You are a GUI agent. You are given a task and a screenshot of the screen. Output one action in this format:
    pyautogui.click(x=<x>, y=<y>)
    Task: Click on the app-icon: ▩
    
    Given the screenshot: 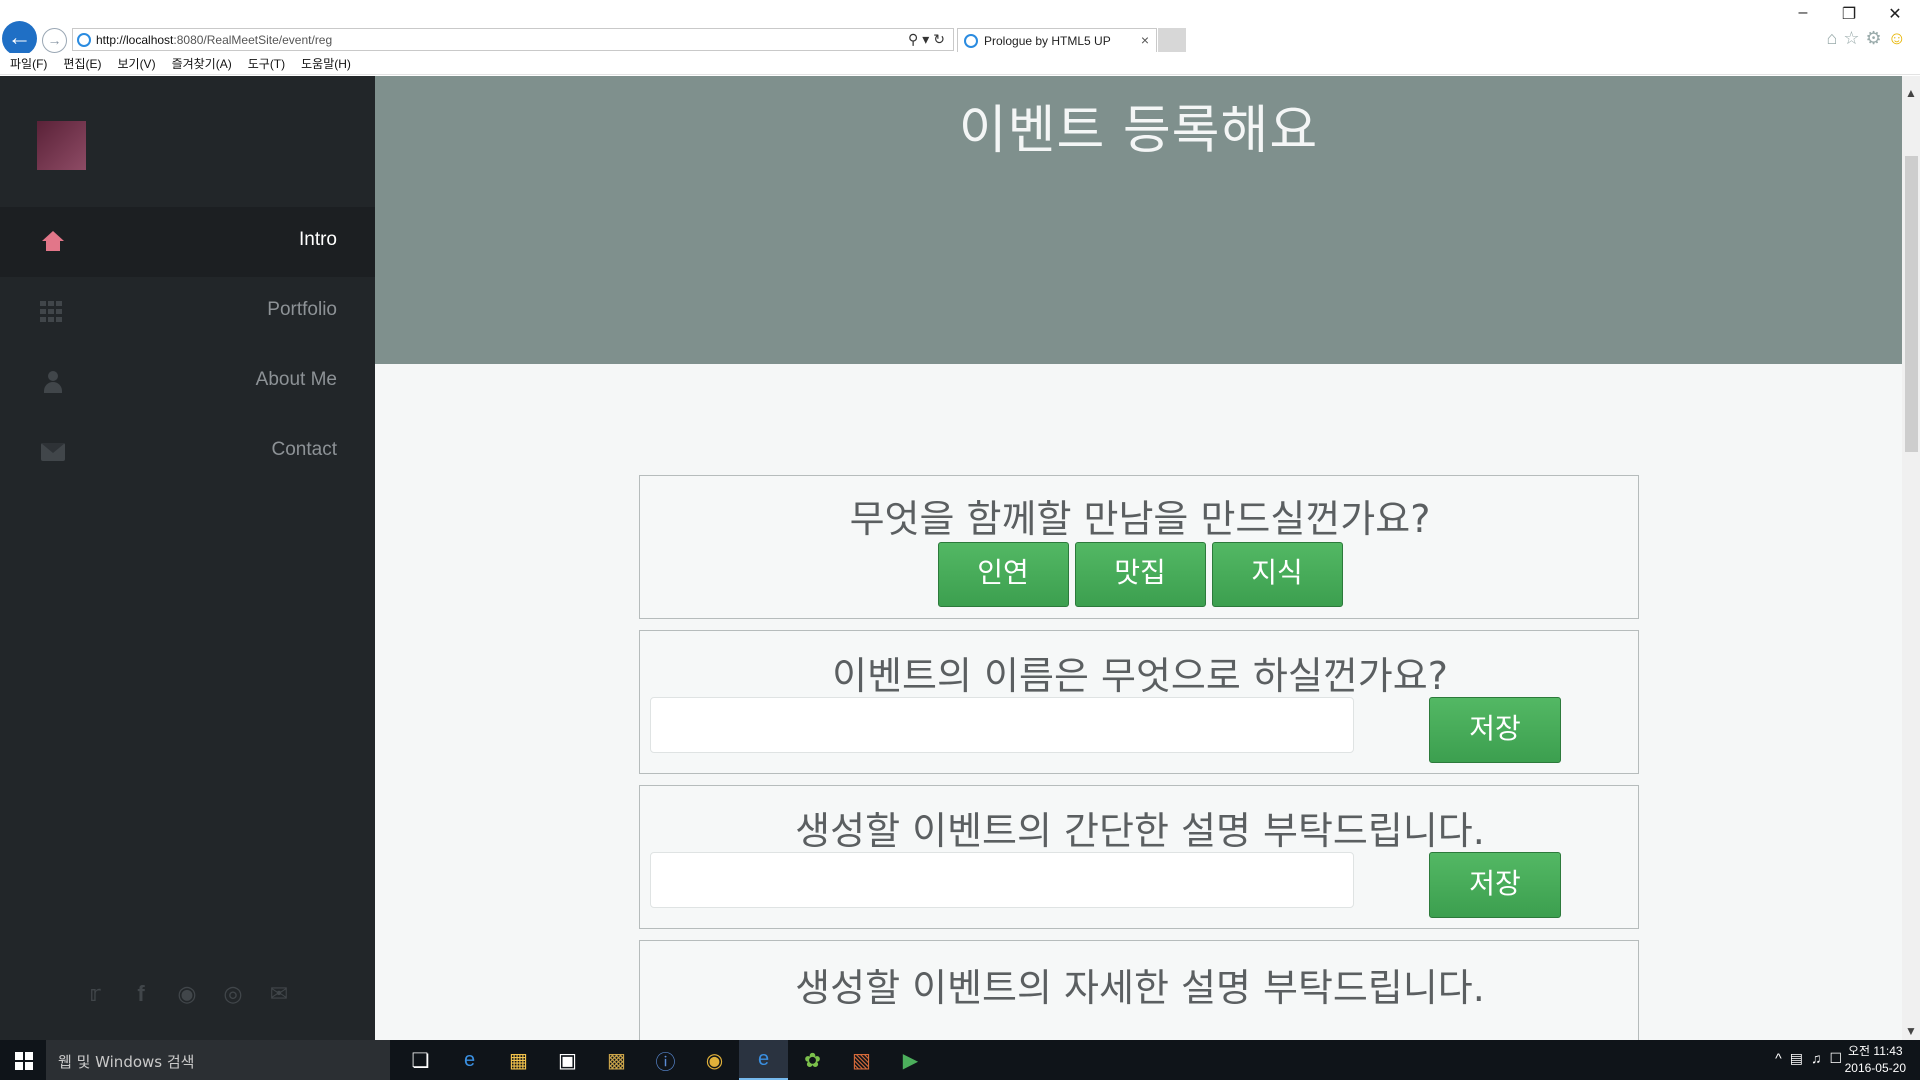 What is the action you would take?
    pyautogui.click(x=616, y=1060)
    